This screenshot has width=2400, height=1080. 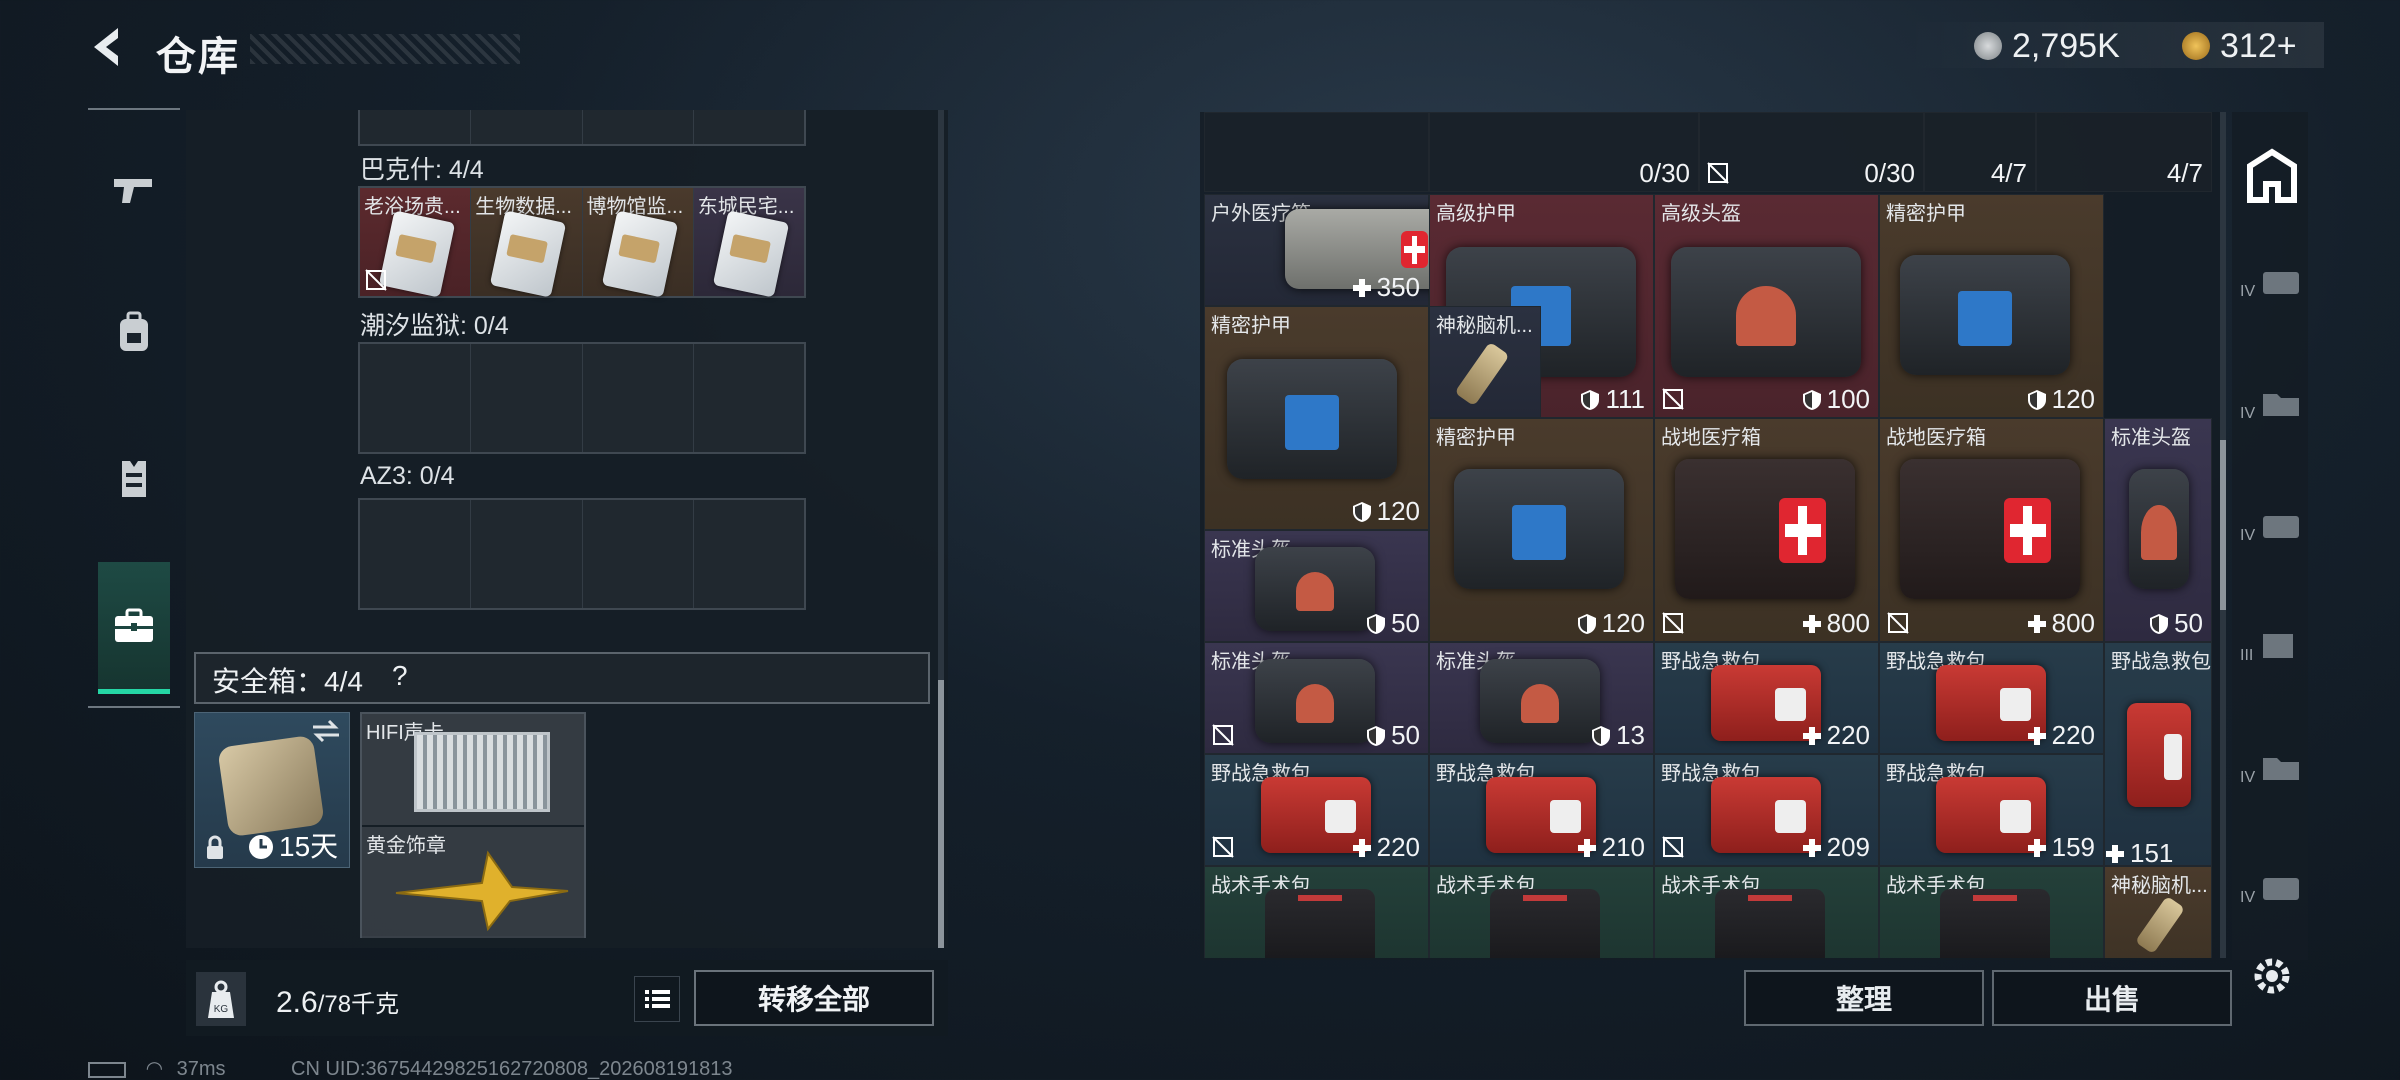 What do you see at coordinates (358, 1004) in the screenshot?
I see `weight-max: /78千克` at bounding box center [358, 1004].